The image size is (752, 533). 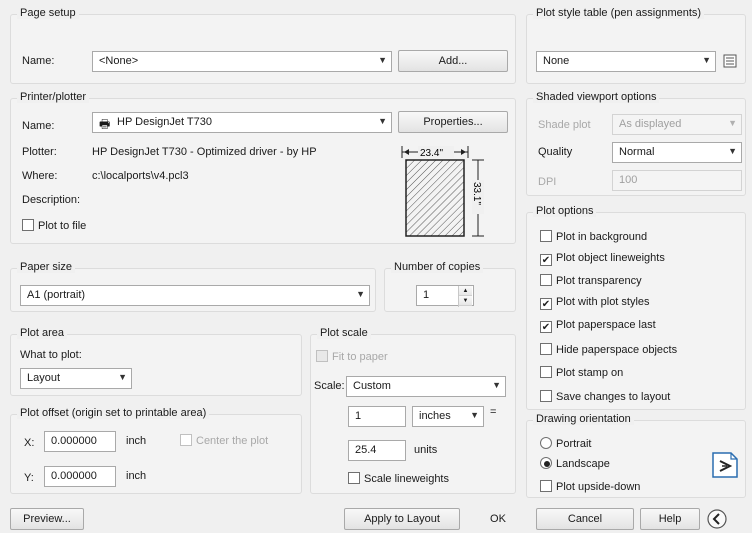 I want to click on option-label: Plot paperspace last, so click(x=606, y=325).